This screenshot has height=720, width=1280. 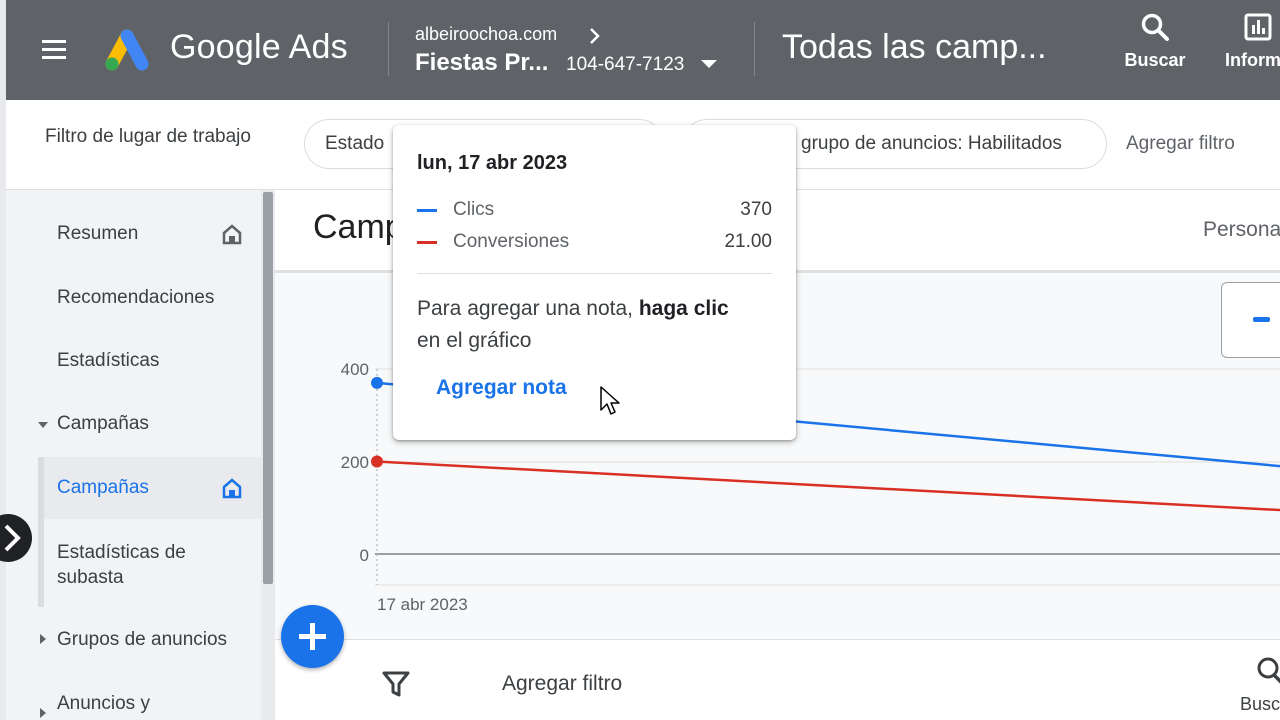 I want to click on reports-icon, so click(x=1258, y=27).